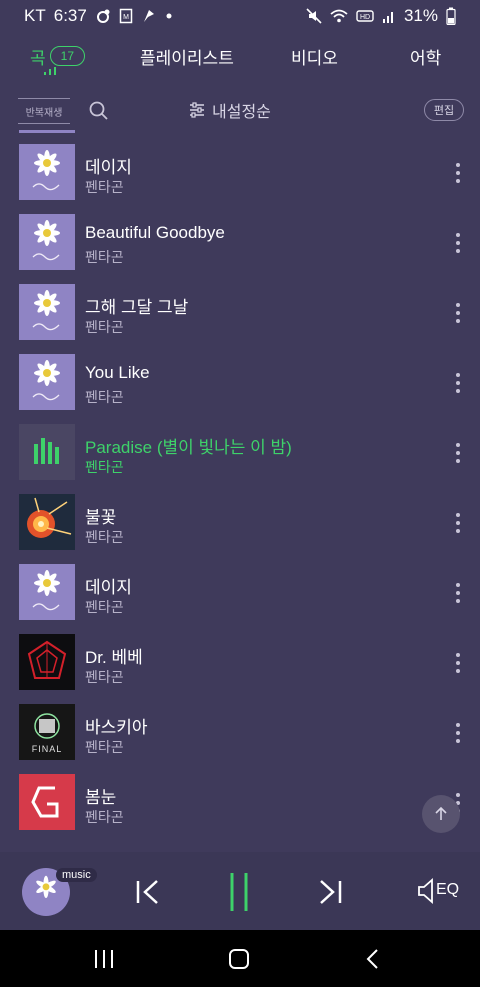 This screenshot has height=987, width=480. I want to click on dot-icon, so click(169, 16).